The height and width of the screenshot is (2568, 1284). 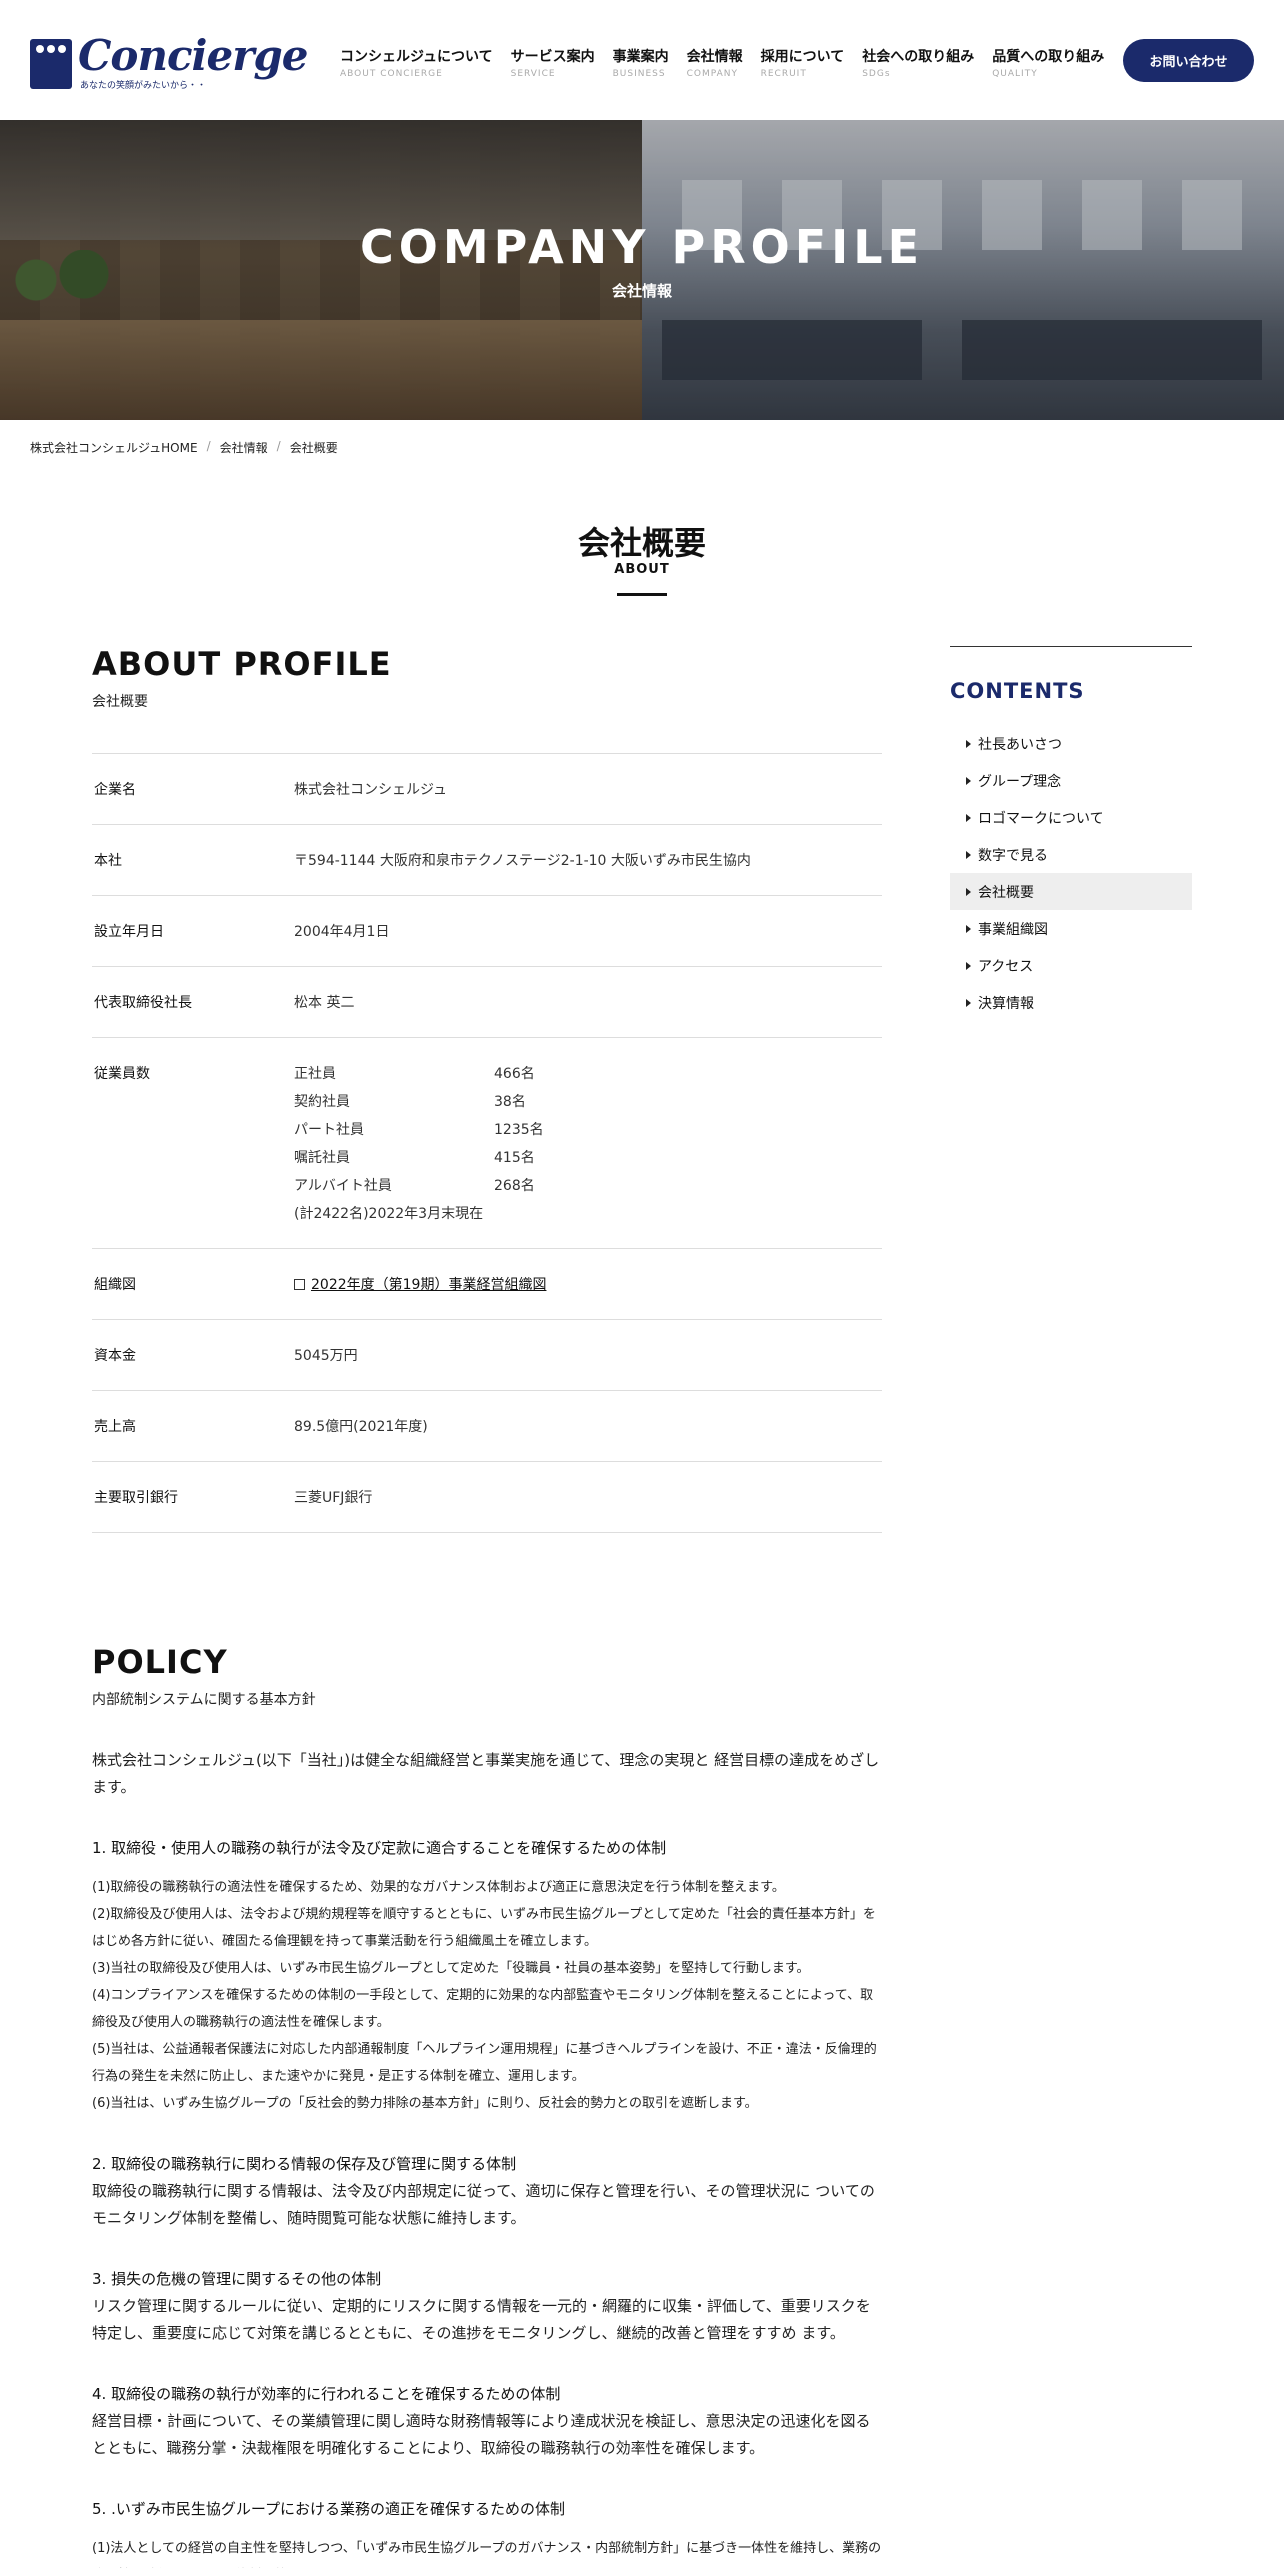 I want to click on row-key: 本社, so click(x=108, y=861).